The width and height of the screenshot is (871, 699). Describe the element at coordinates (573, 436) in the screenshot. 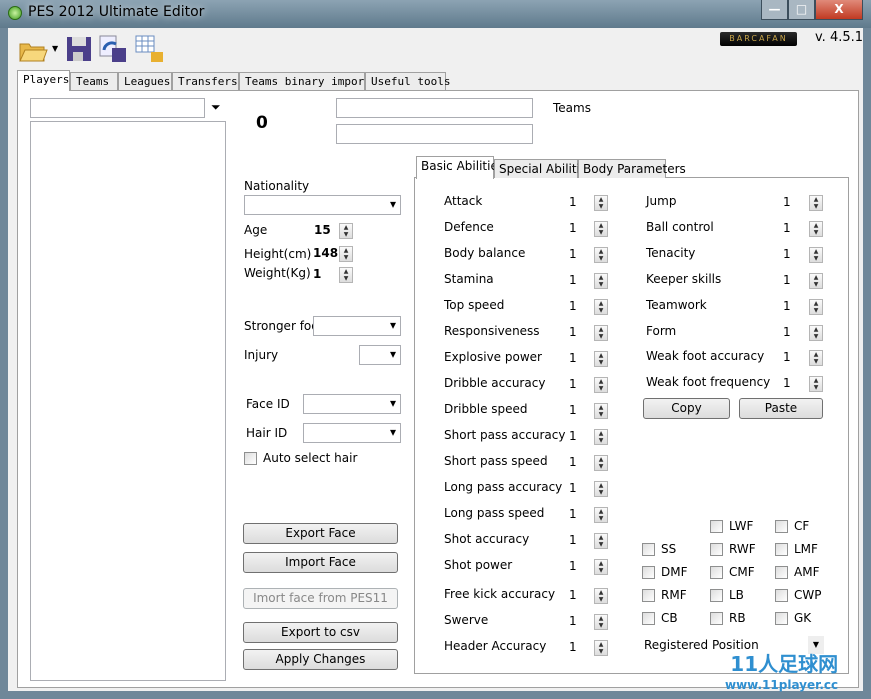

I see `short-pass-accuracy-value: 1` at that location.